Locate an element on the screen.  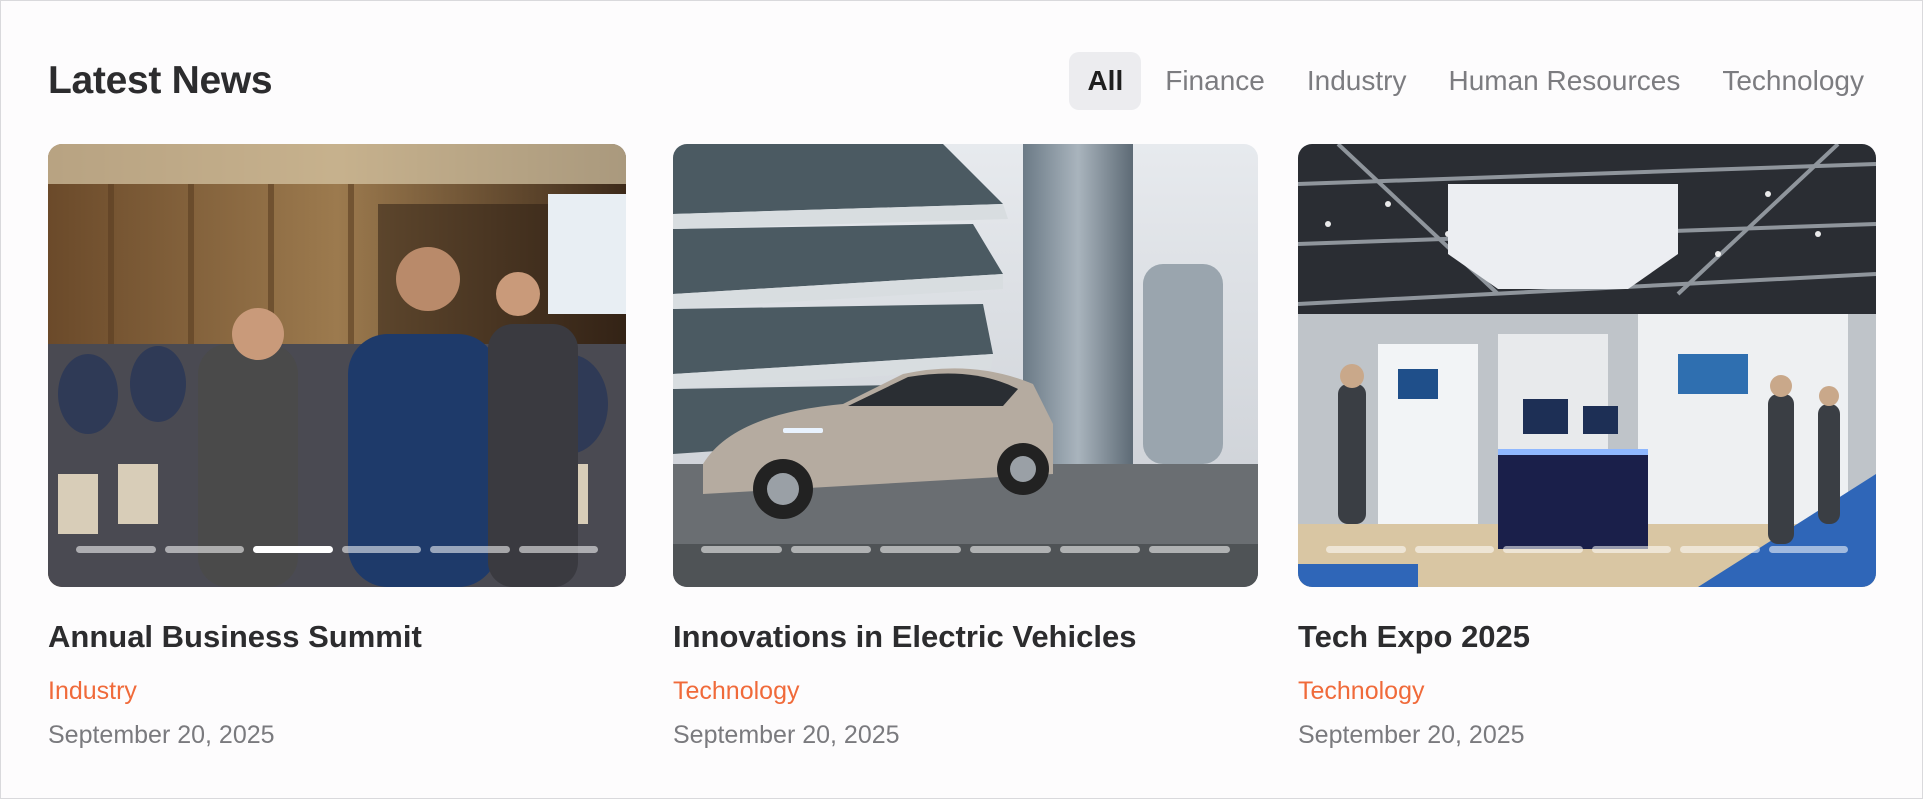
card-title: Innovations in Electric Vehicles is located at coordinates (965, 637).